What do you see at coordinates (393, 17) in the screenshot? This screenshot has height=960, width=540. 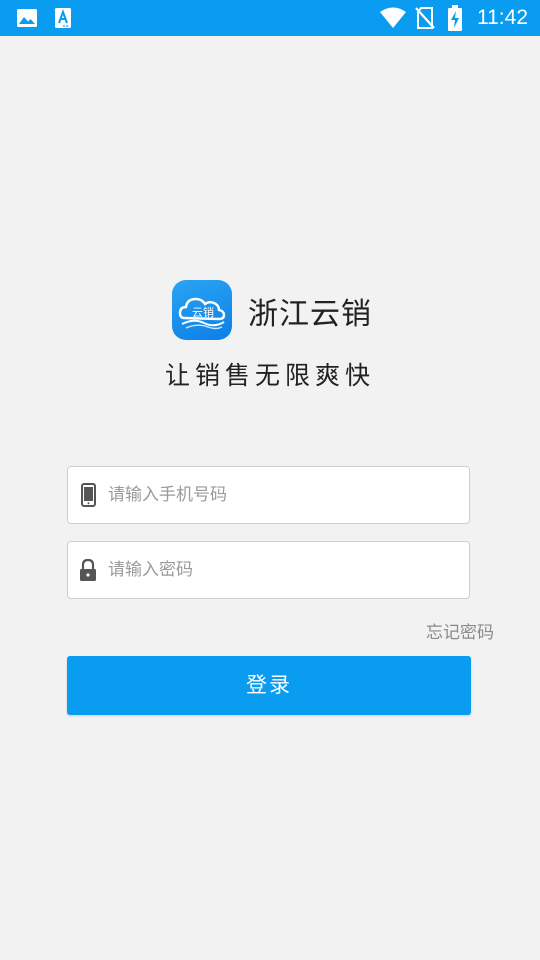 I see `wifi-icon` at bounding box center [393, 17].